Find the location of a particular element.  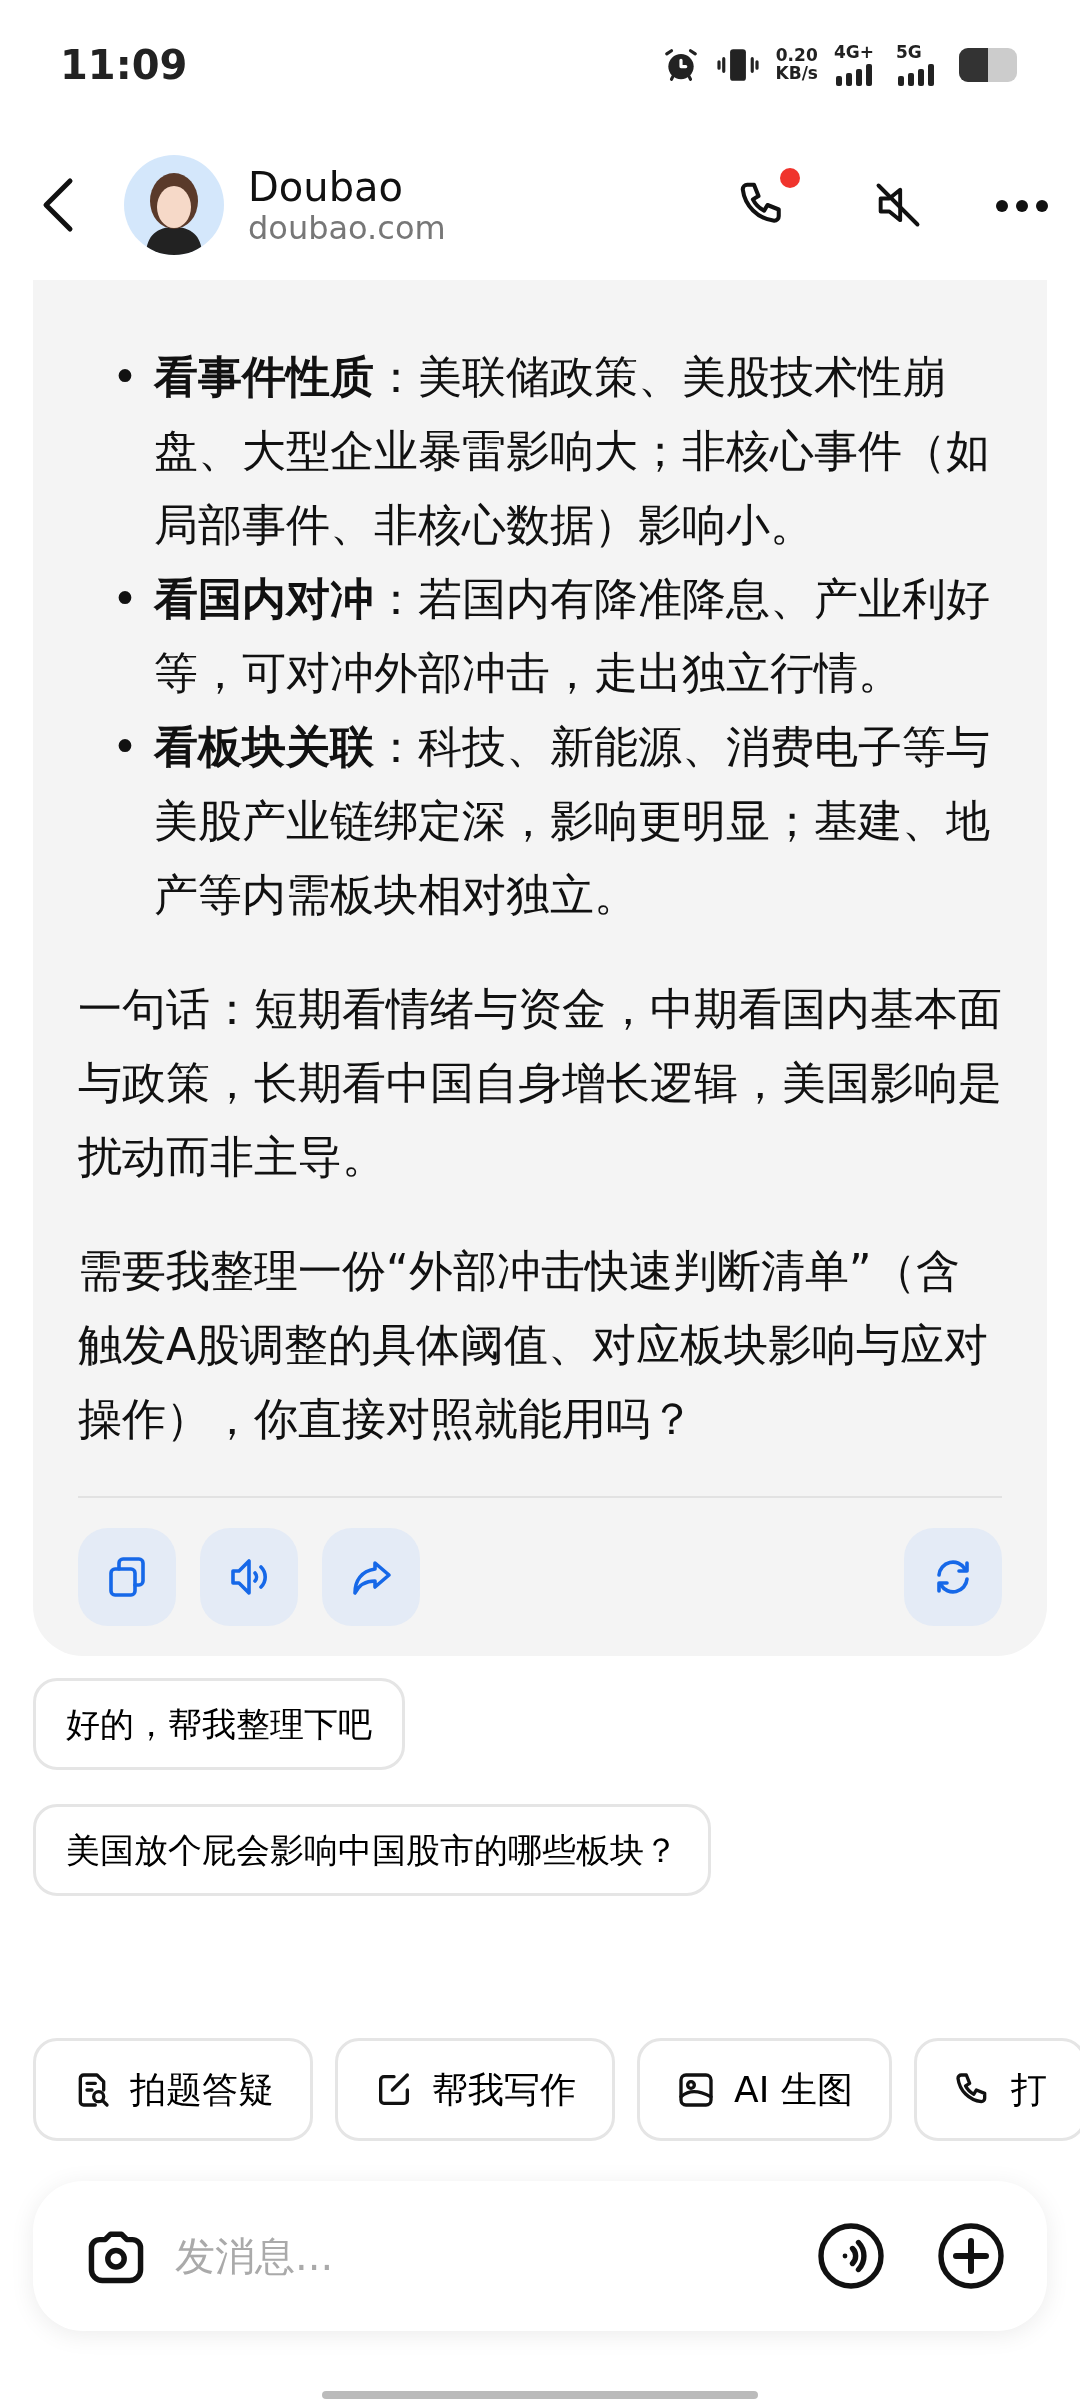

voice-button is located at coordinates (851, 2256).